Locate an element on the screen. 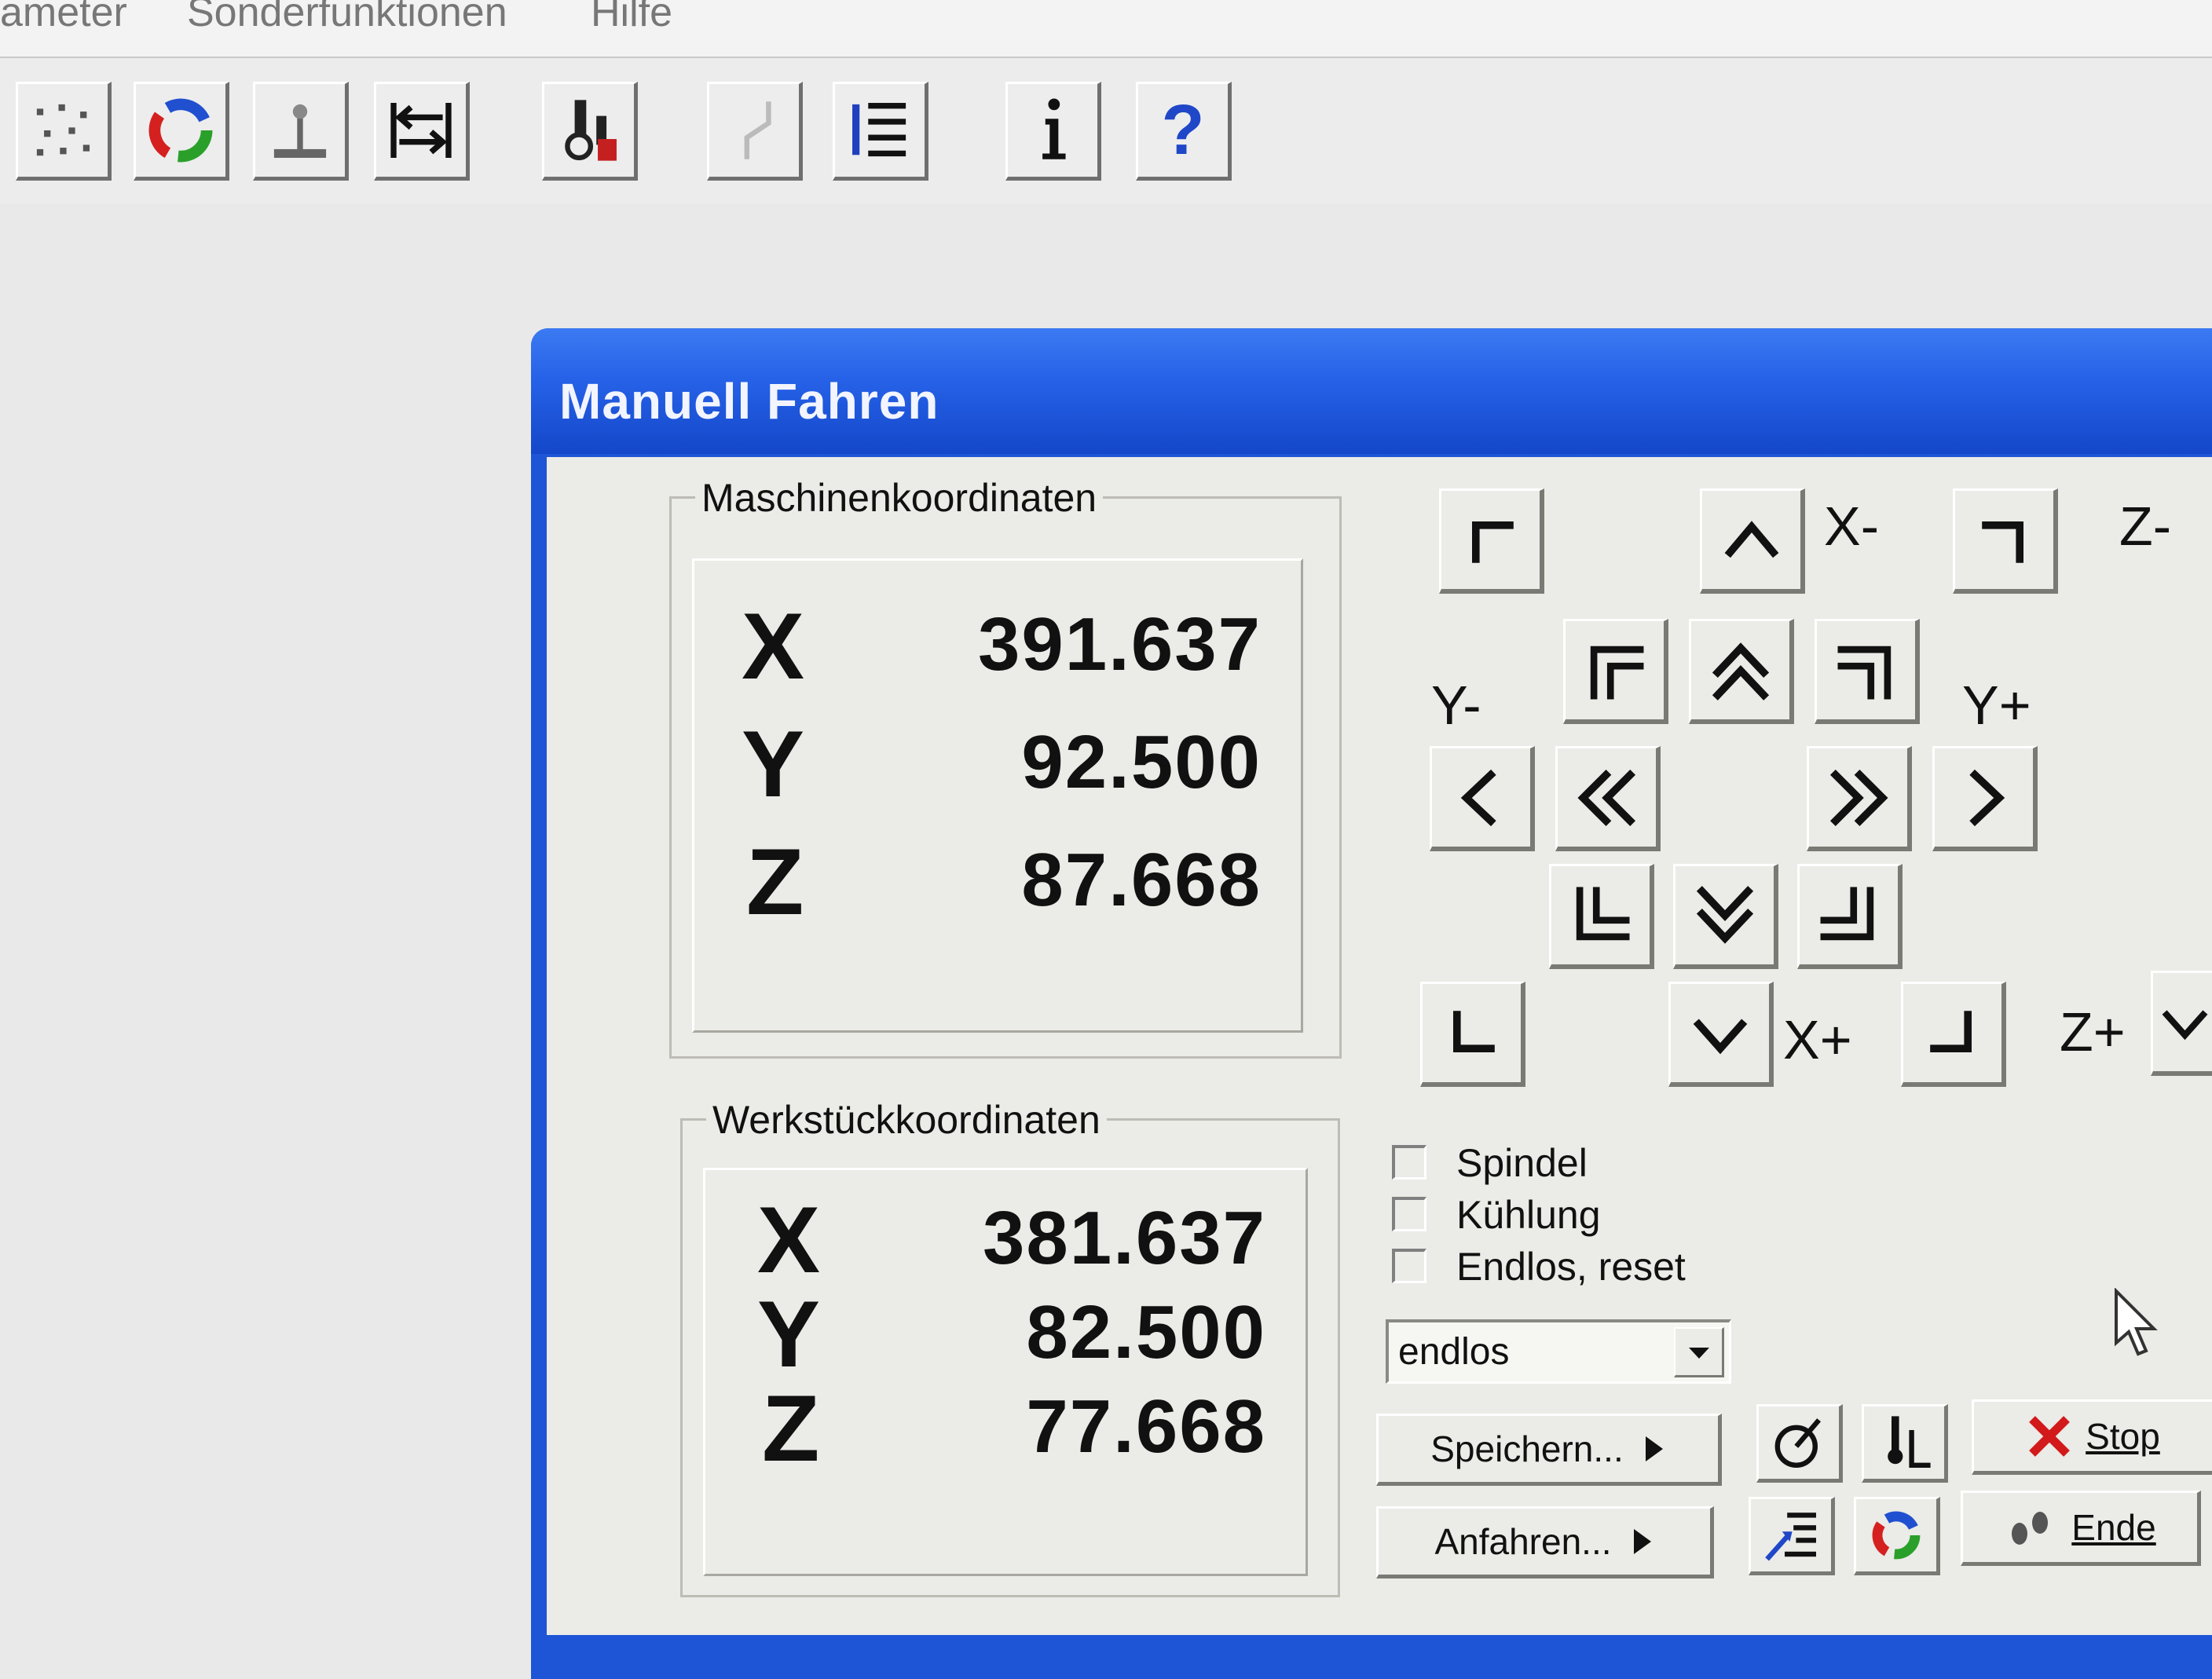  menu-item-parameter: ameter is located at coordinates (64, 18).